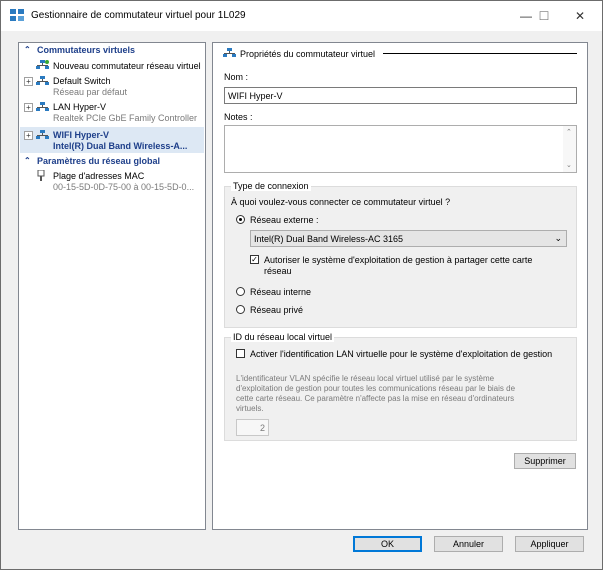 The image size is (603, 570). I want to click on tree-item-default-switch: + Default Switch Réseau par défaut, so click(112, 86).